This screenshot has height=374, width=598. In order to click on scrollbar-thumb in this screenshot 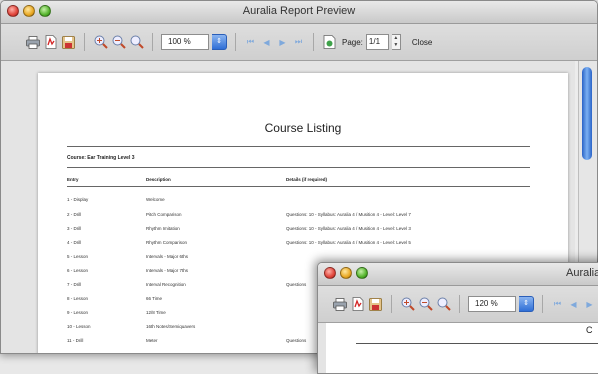, I will do `click(587, 113)`.